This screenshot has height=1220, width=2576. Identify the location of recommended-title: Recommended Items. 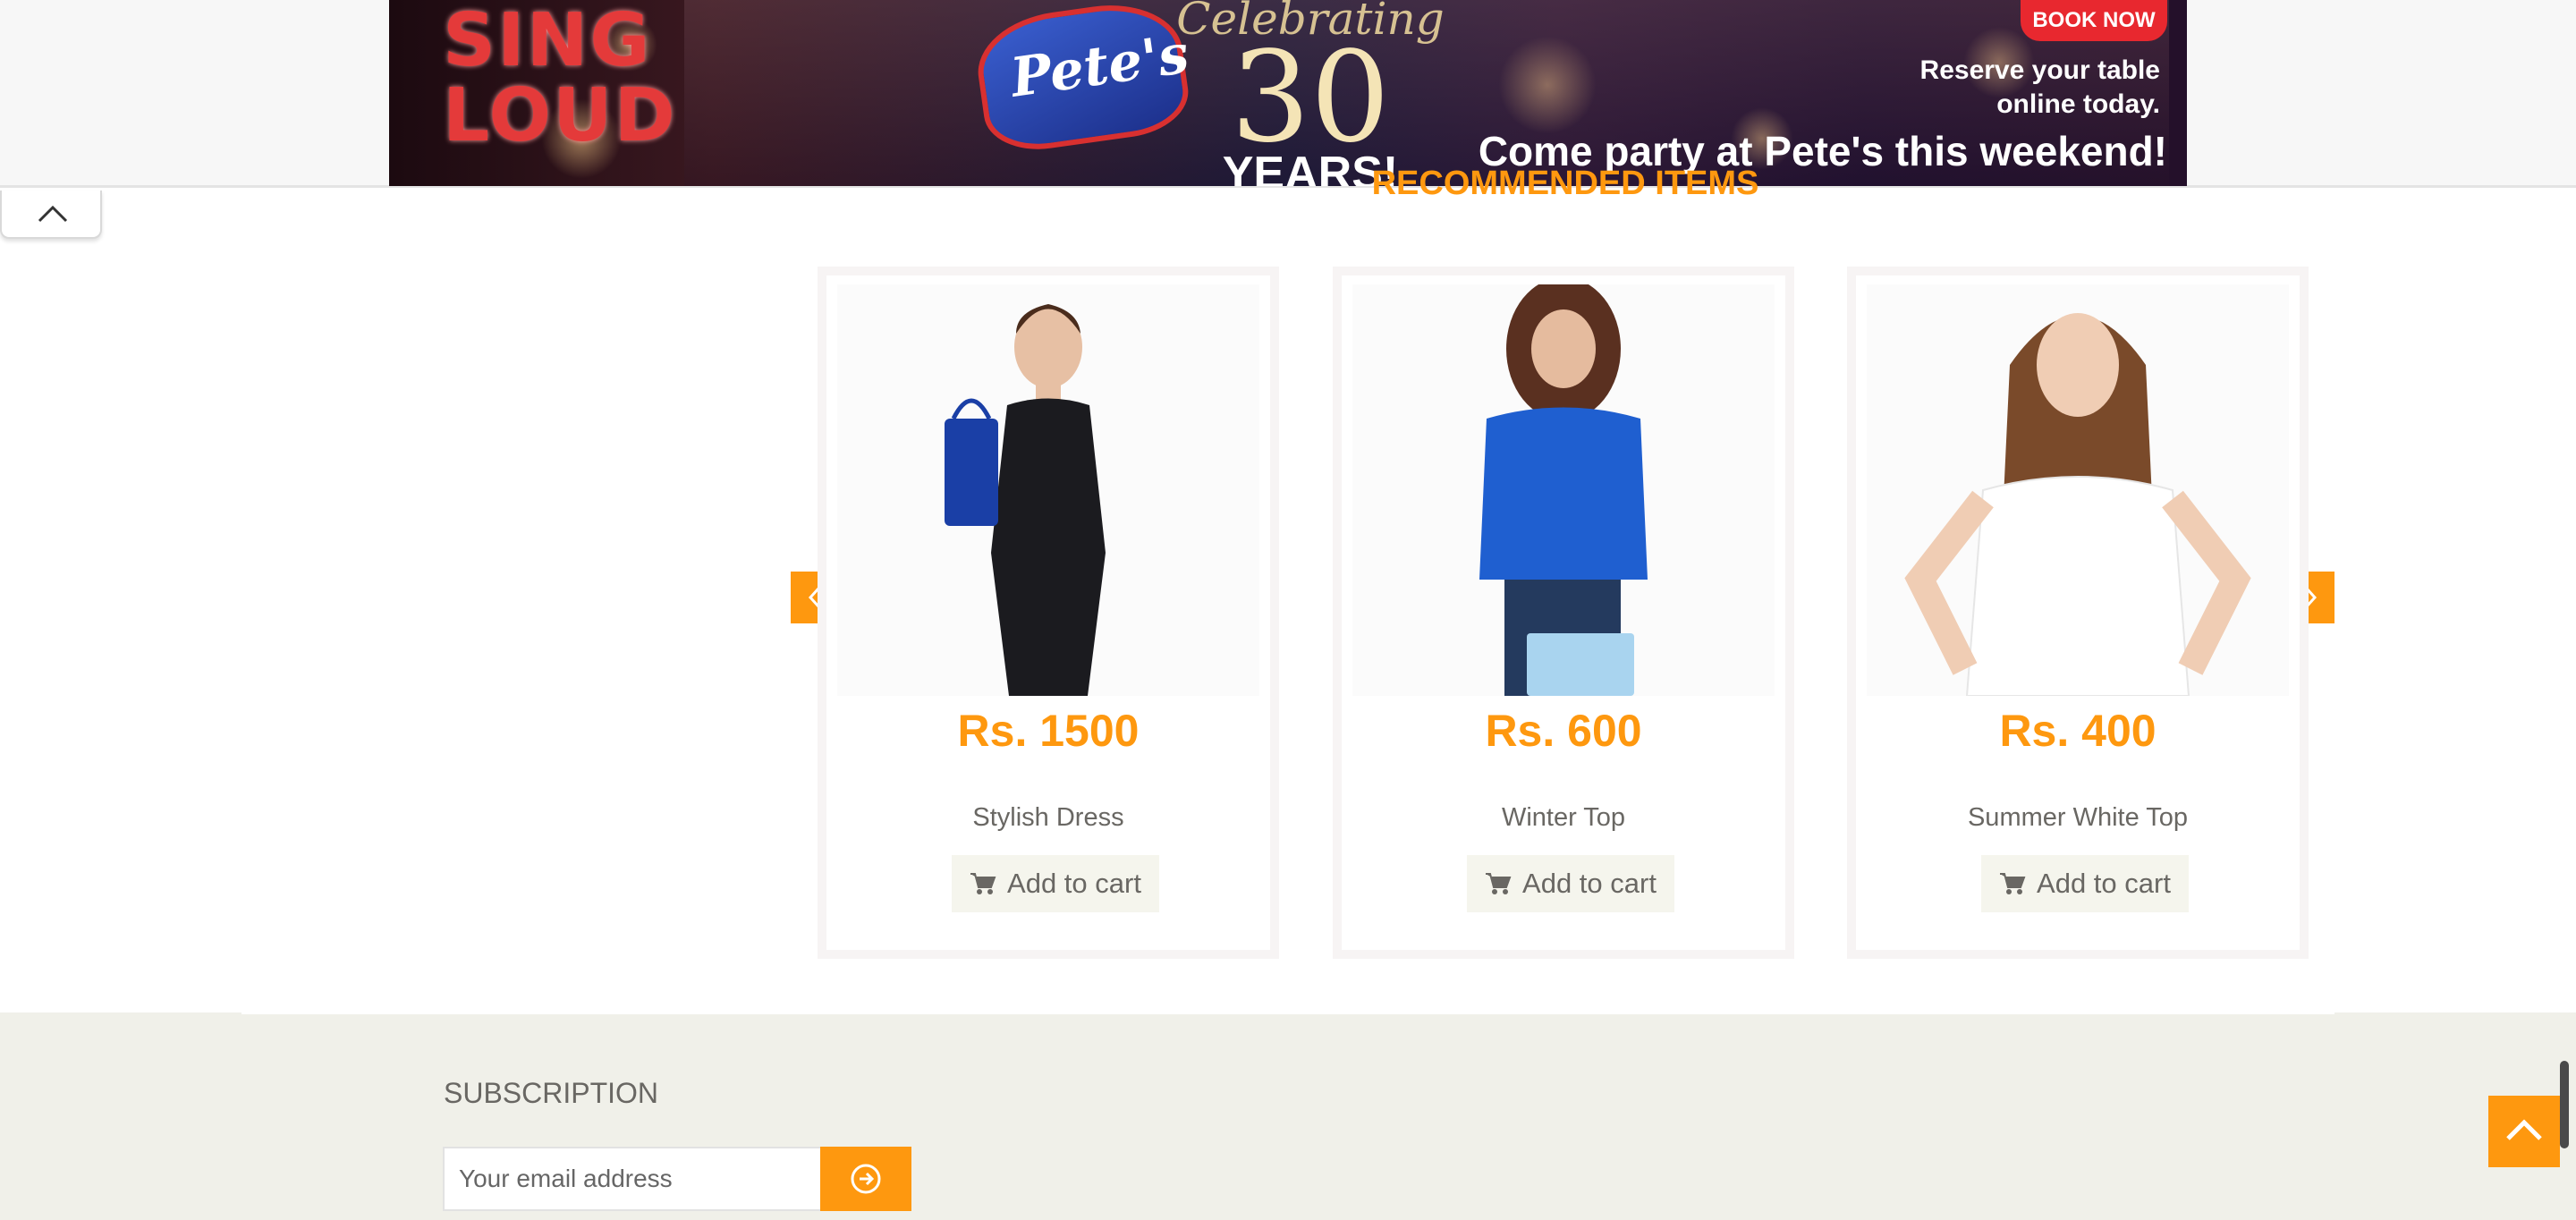
(1565, 183).